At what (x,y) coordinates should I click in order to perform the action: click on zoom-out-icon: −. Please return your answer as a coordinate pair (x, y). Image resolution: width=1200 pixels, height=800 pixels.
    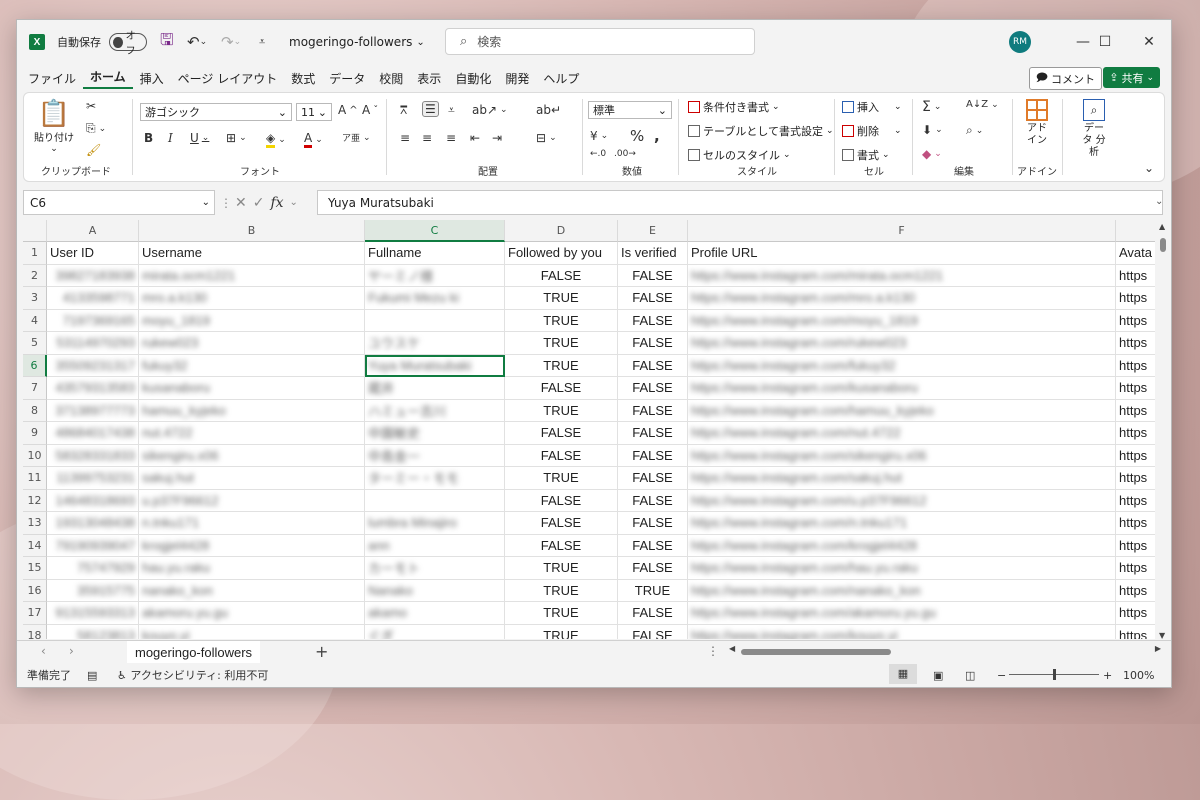
    Looking at the image, I should click on (1001, 675).